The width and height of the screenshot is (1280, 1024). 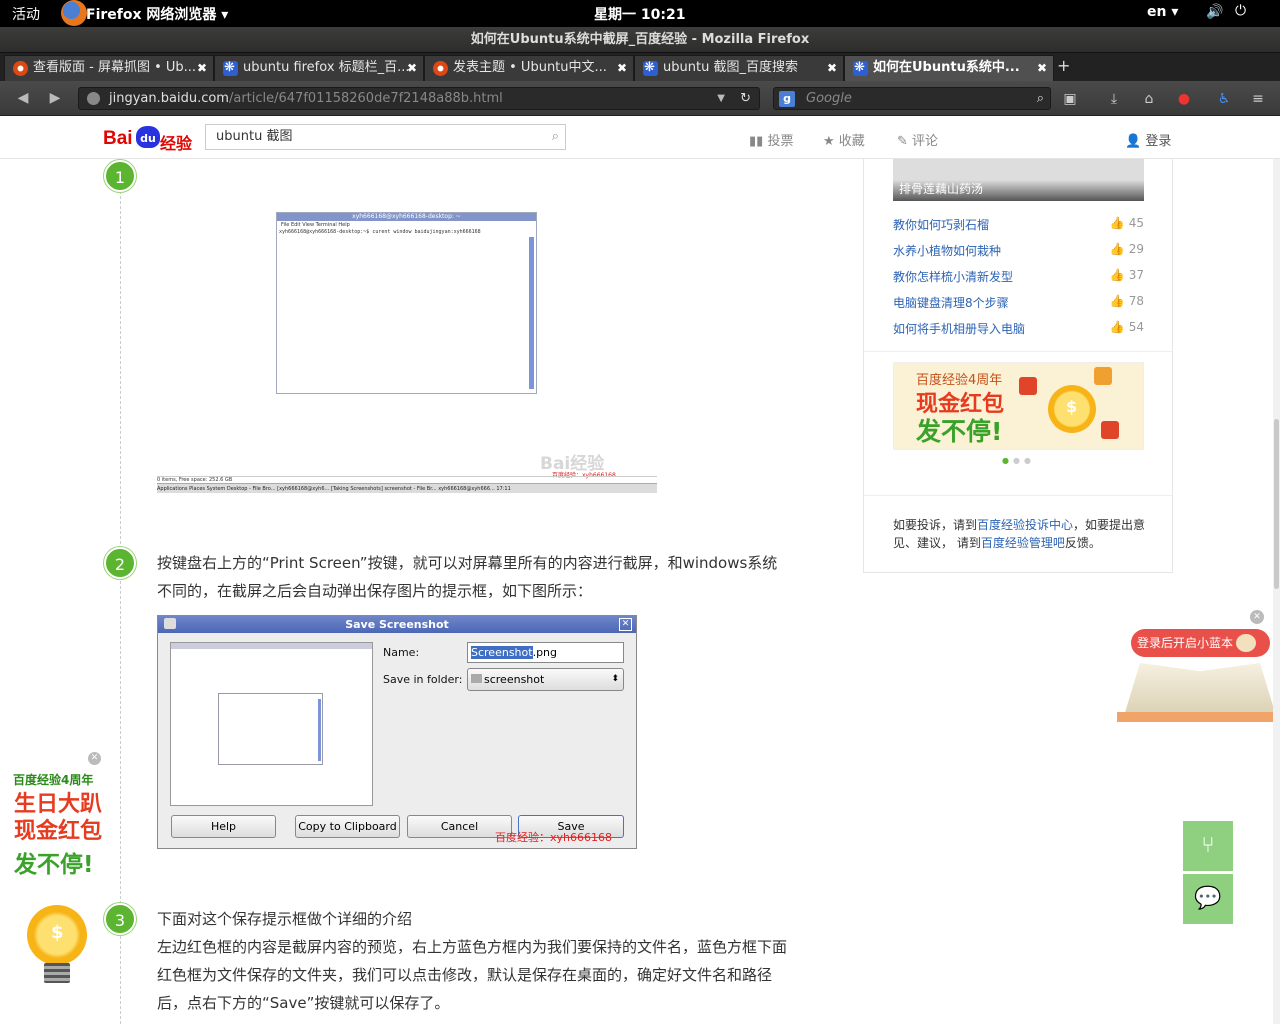 What do you see at coordinates (615, 679) in the screenshot?
I see `chevron-updown-icon: ⬍` at bounding box center [615, 679].